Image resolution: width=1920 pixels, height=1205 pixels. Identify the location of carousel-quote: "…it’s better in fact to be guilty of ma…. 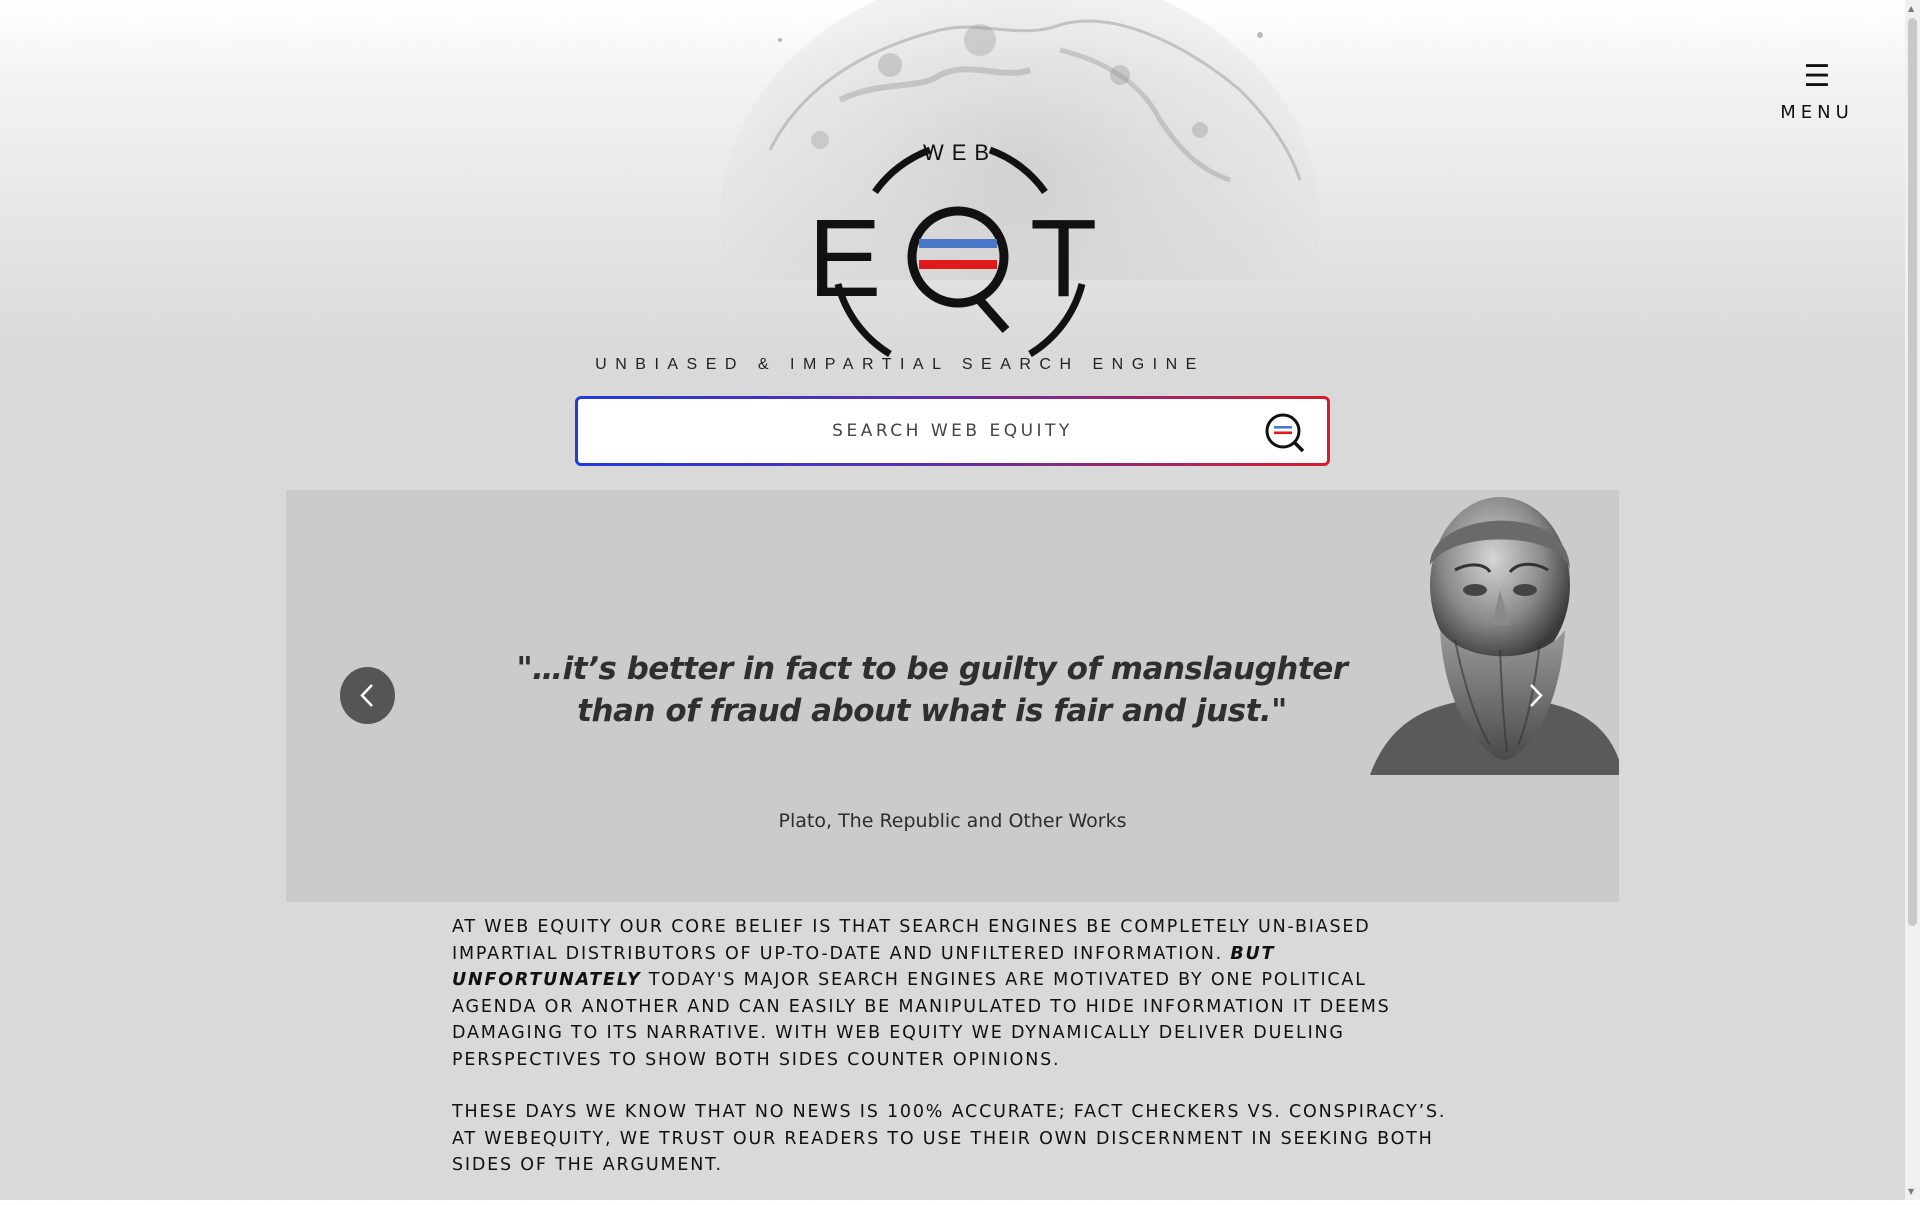
(932, 690).